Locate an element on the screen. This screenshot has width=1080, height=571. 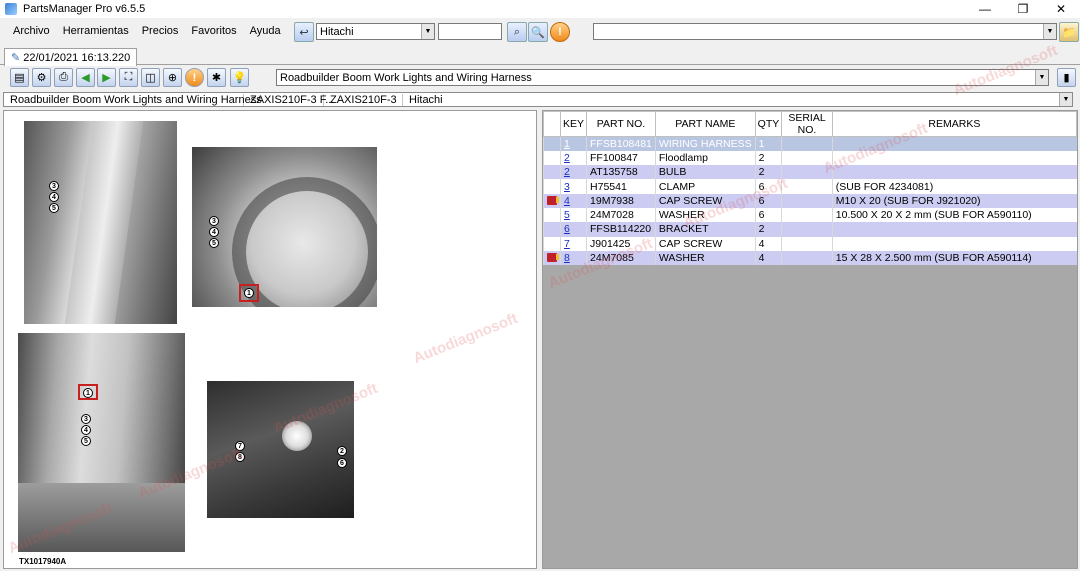
cell-key: 2 is located at coordinates (573, 158).